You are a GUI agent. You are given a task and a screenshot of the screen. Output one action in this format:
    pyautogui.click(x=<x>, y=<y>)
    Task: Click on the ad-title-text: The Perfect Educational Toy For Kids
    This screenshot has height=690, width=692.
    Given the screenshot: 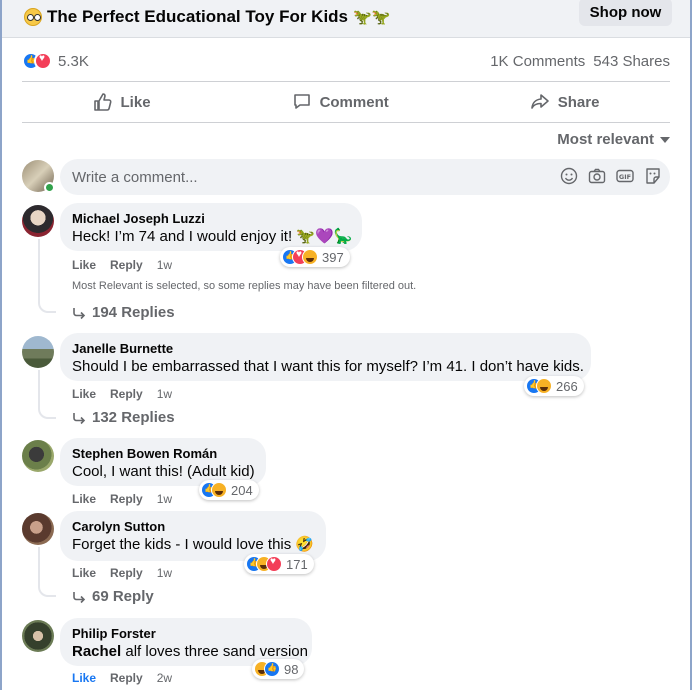 What is the action you would take?
    pyautogui.click(x=198, y=16)
    